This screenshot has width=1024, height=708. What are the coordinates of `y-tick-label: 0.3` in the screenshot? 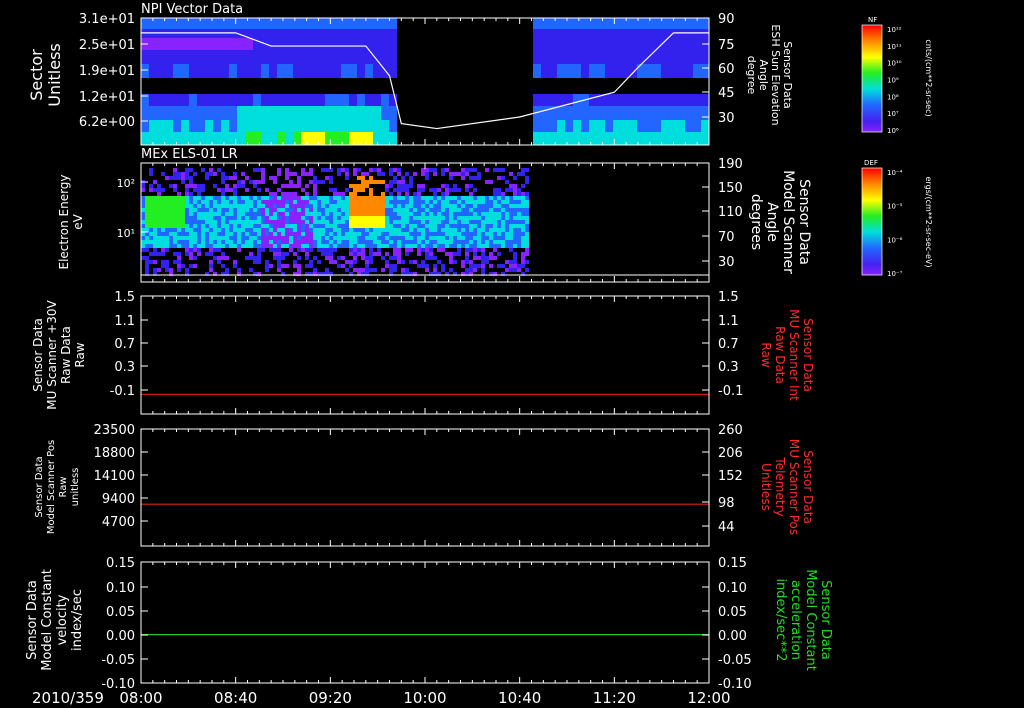 It's located at (124, 367).